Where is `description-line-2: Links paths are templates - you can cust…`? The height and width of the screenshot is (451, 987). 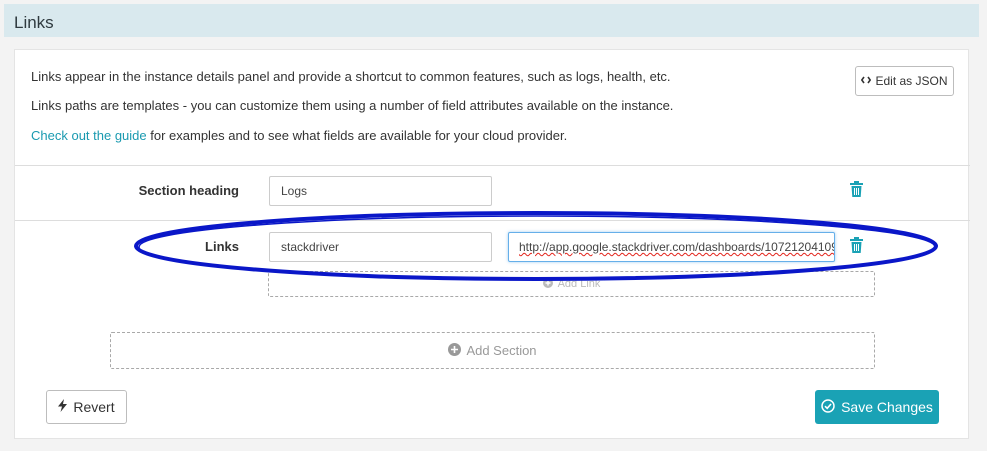 description-line-2: Links paths are templates - you can cust… is located at coordinates (352, 105).